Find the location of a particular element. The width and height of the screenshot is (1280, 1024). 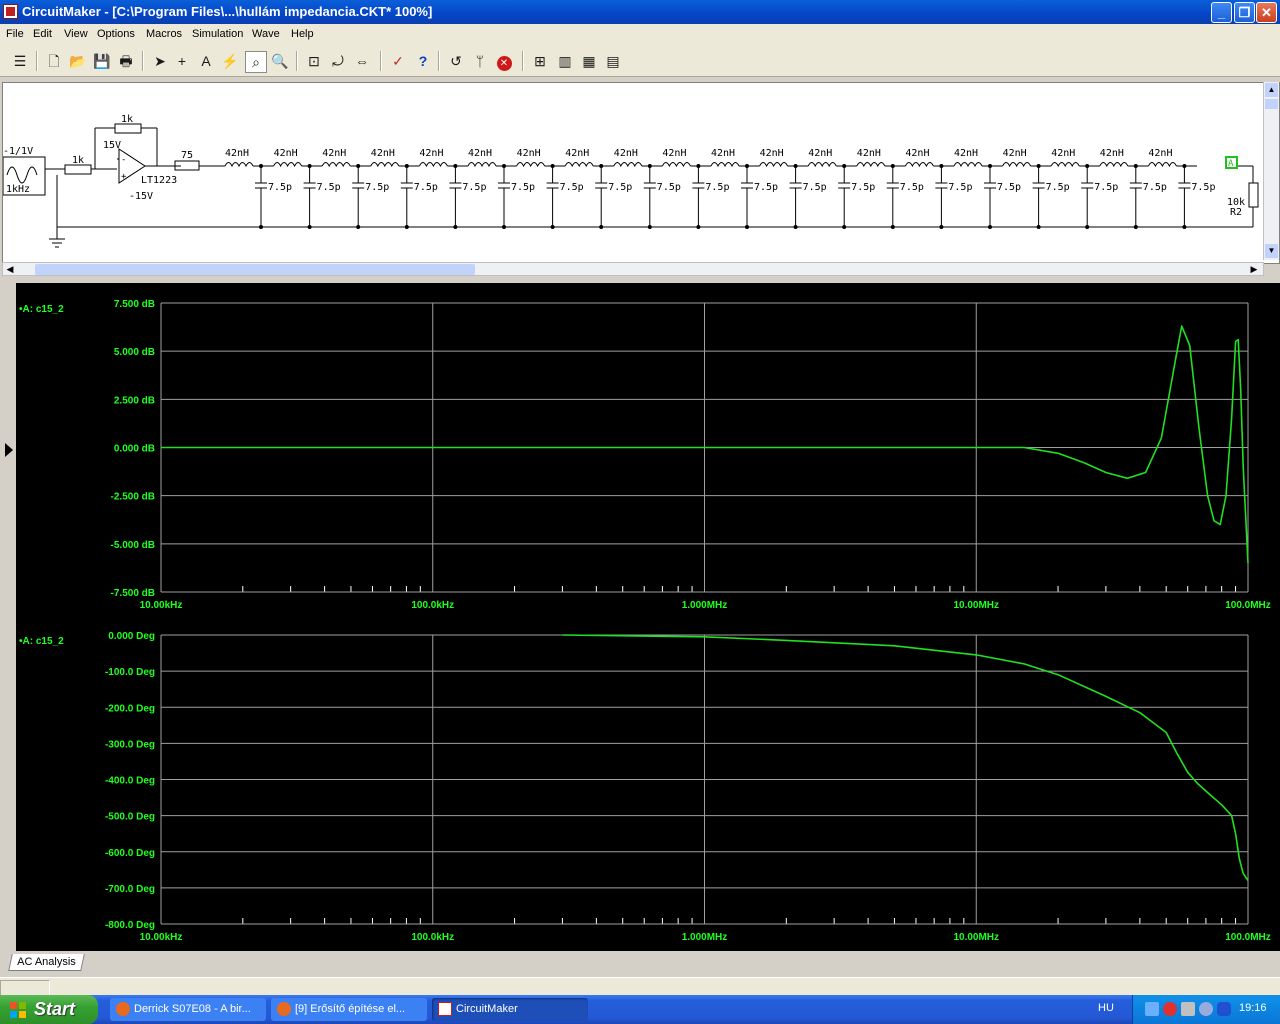

menu-file: File is located at coordinates (15, 34).